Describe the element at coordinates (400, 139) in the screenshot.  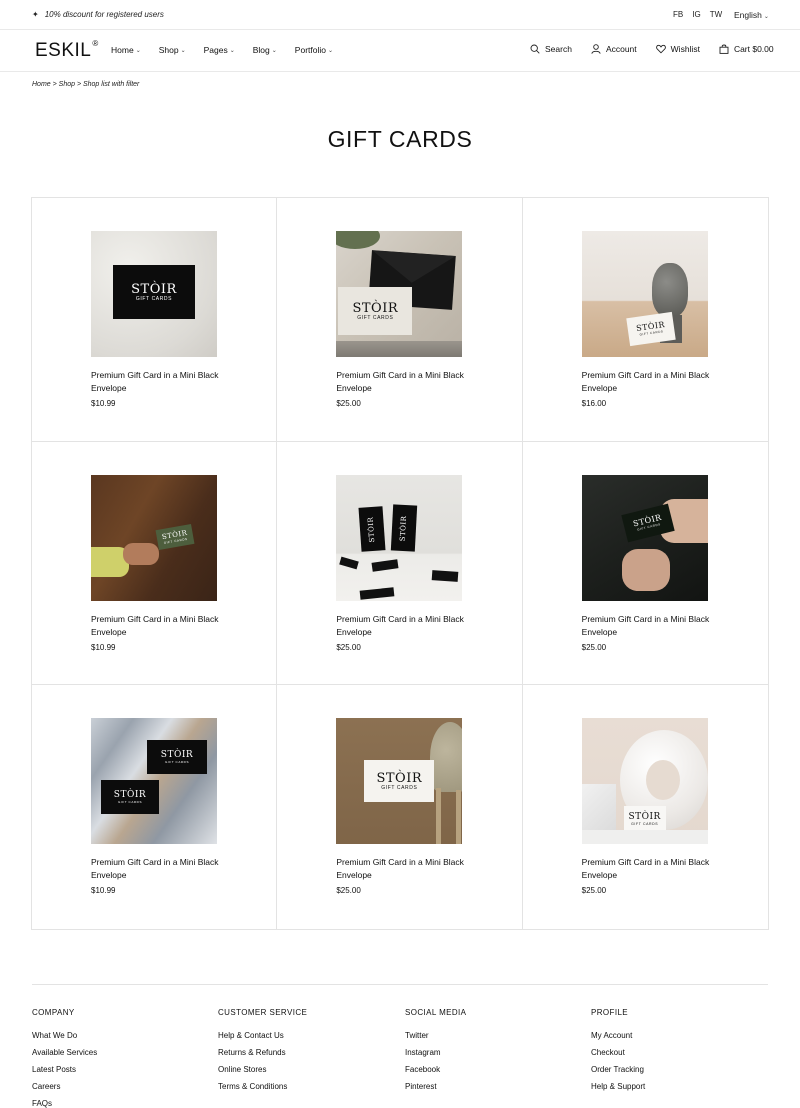
I see `page-title: GIFT CARDS` at that location.